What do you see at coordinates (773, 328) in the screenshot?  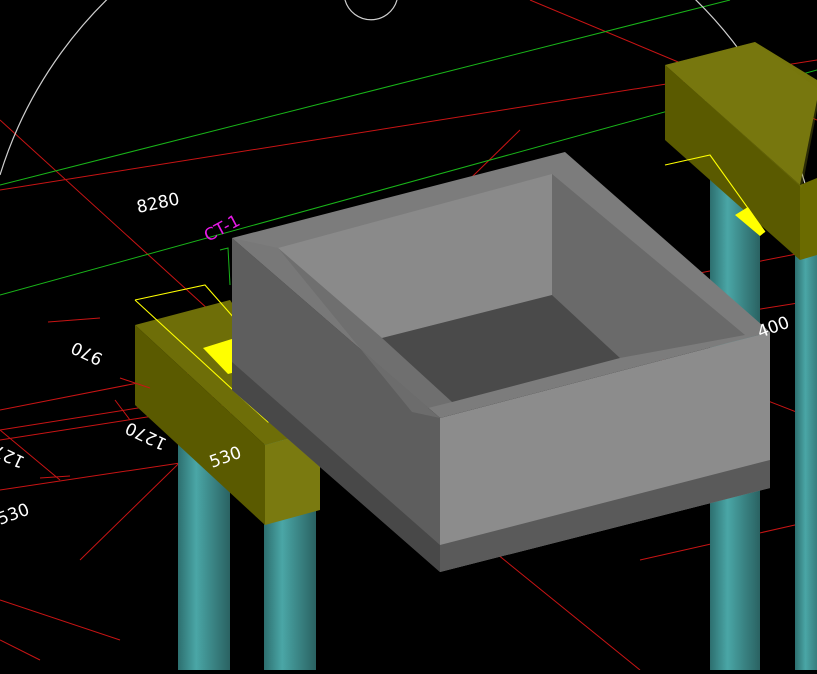 I see `dimension-400: 400` at bounding box center [773, 328].